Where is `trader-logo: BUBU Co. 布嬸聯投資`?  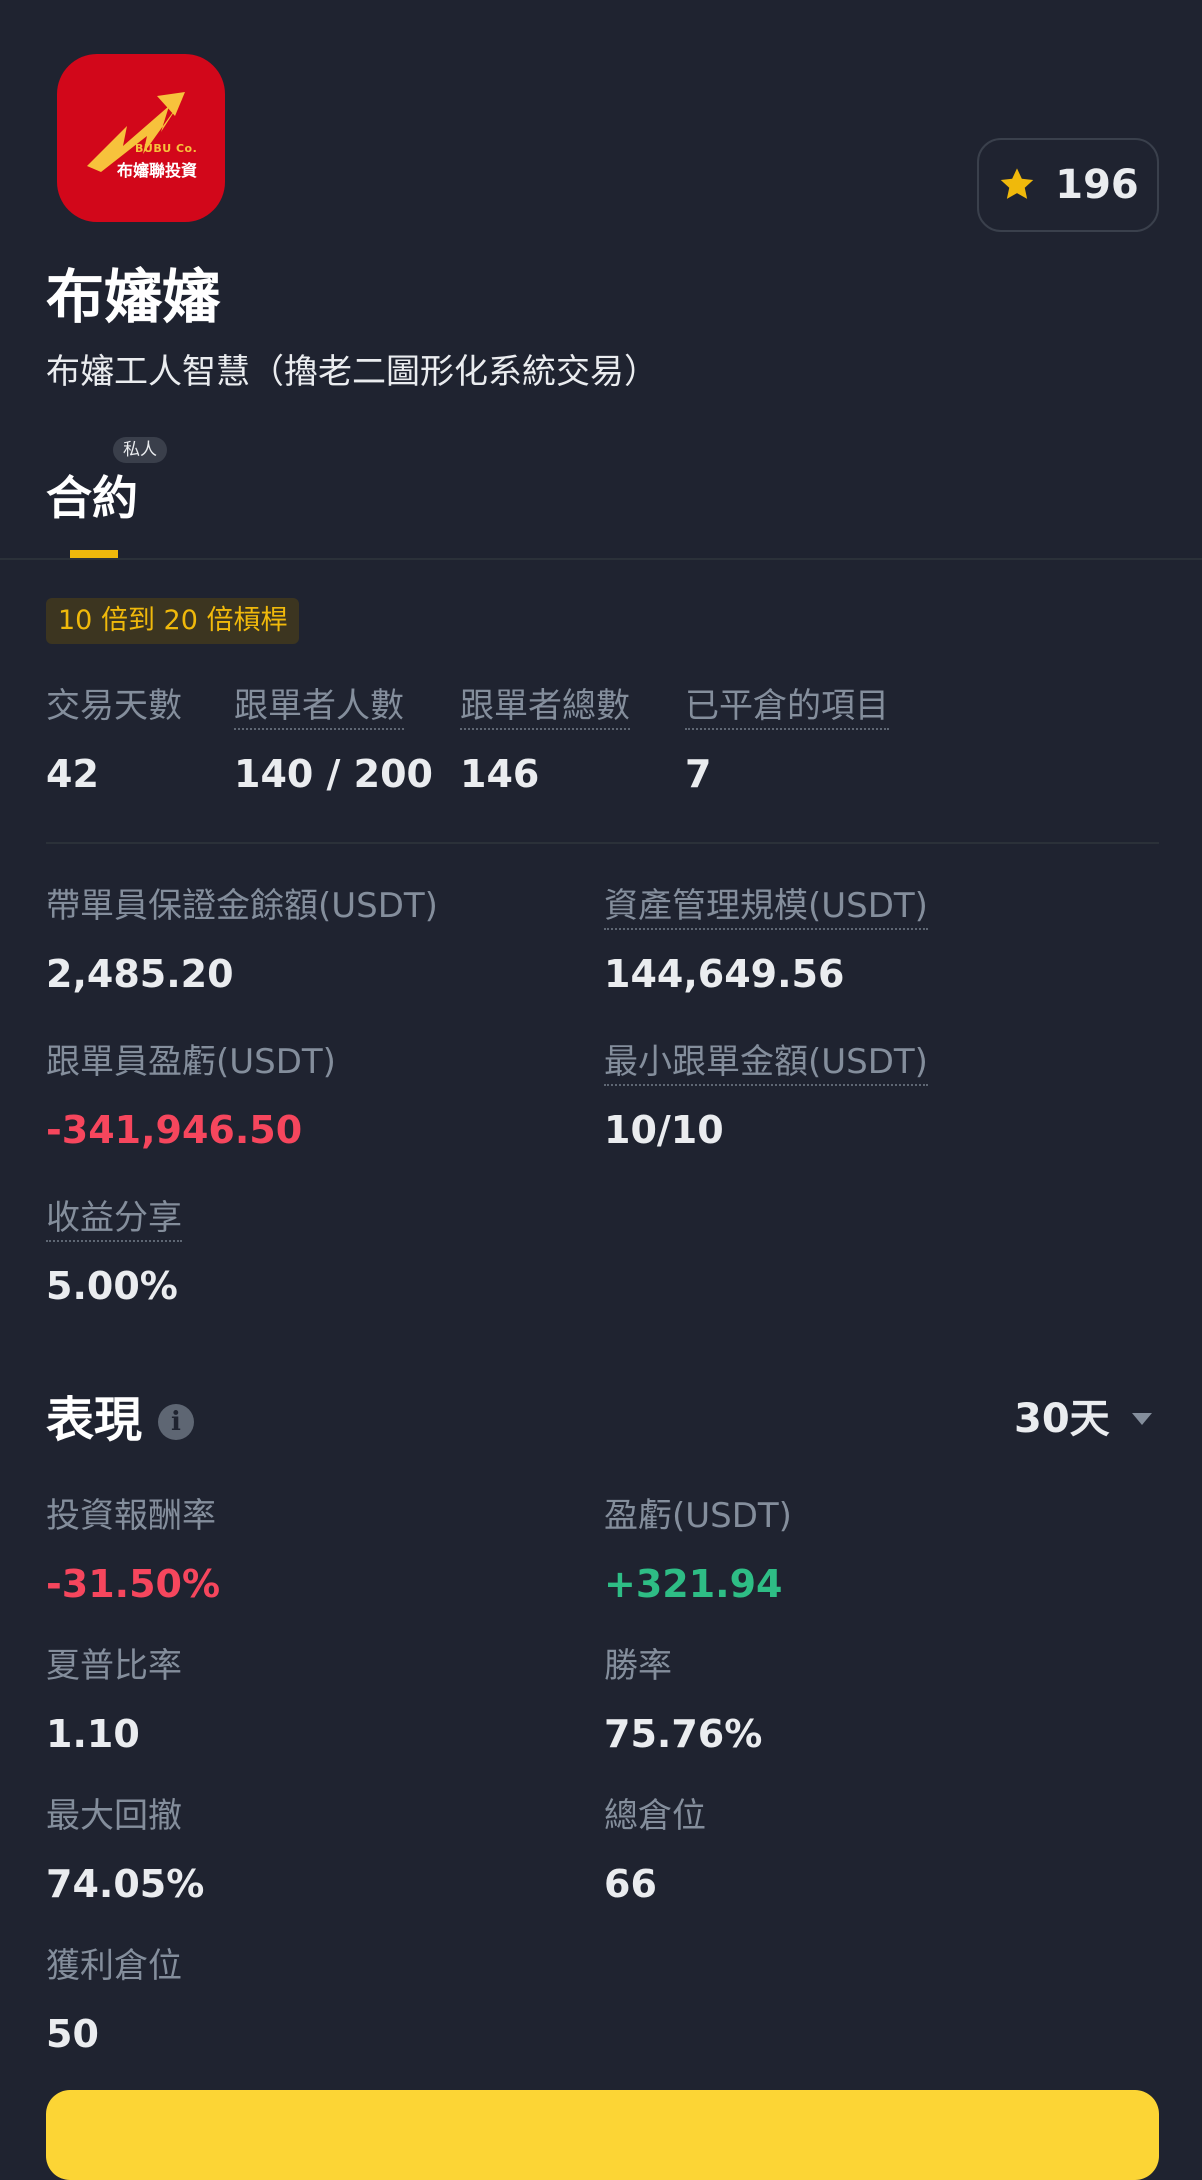 trader-logo: BUBU Co. 布嬸聯投資 is located at coordinates (141, 138).